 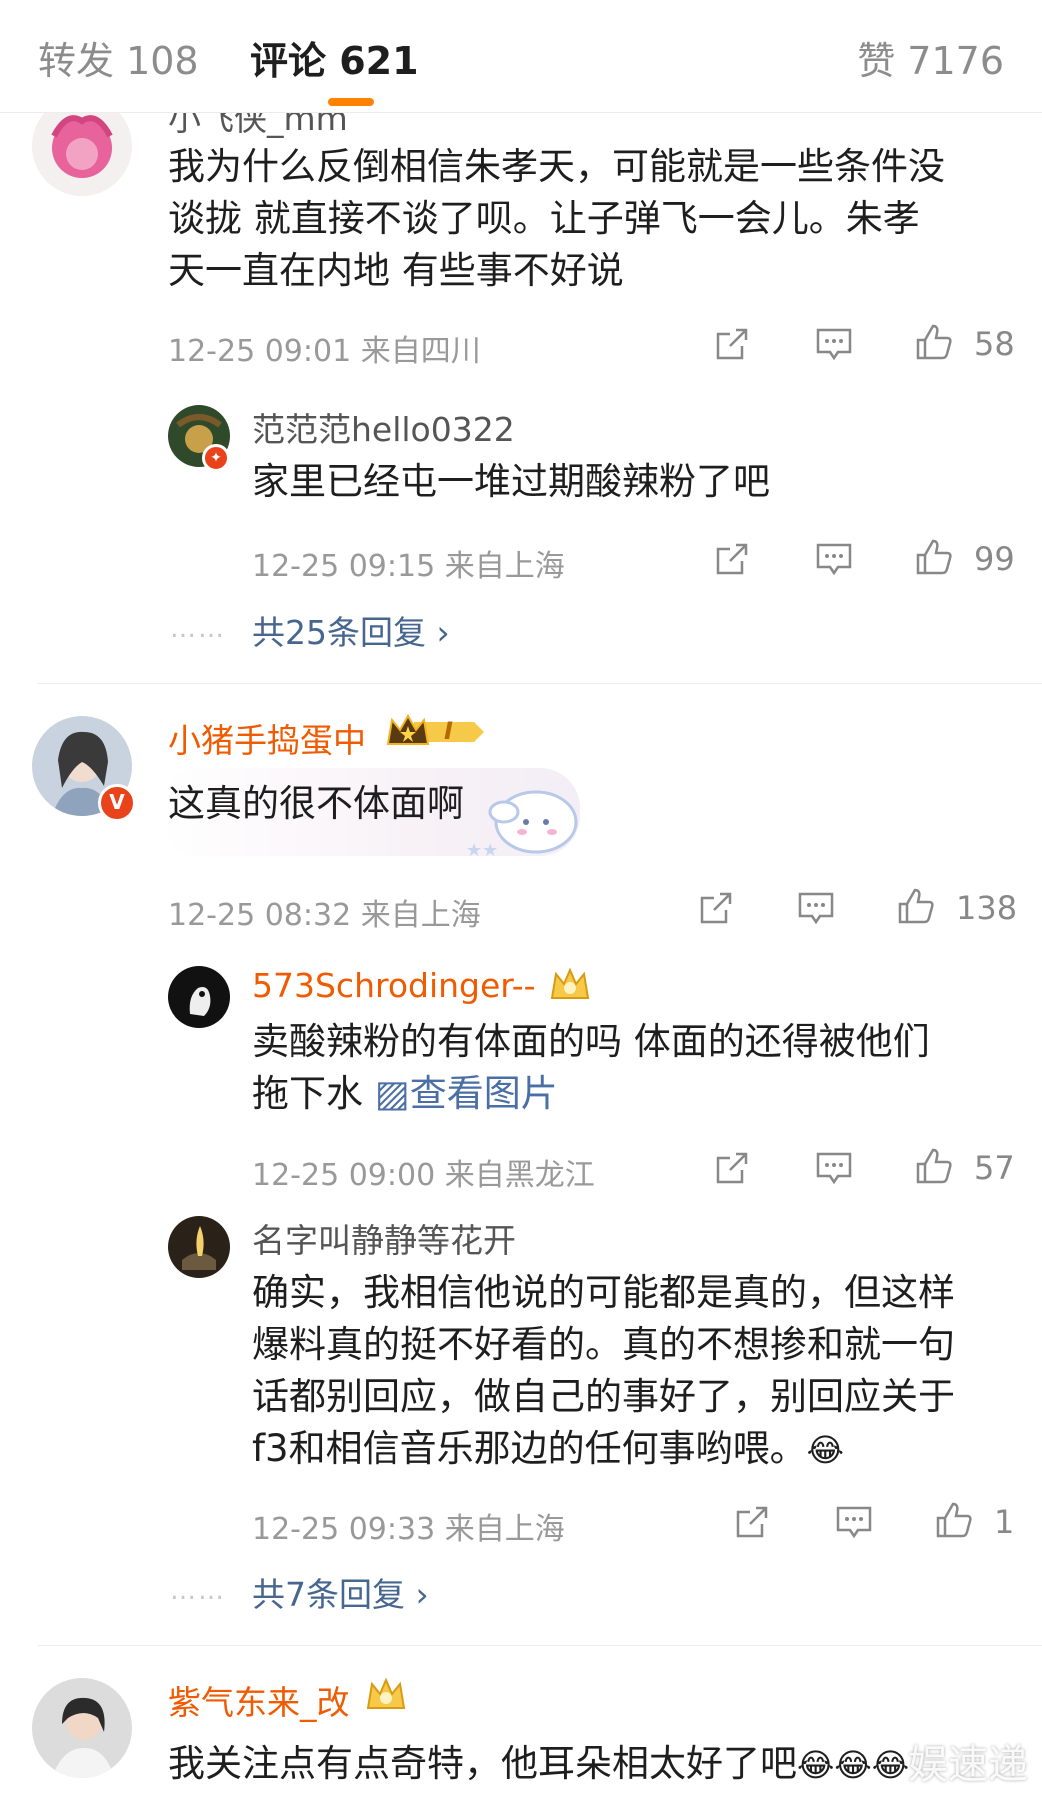 What do you see at coordinates (548, 1448) in the screenshot?
I see `reply-text-line: f3和相信音乐那边的任何事哟喂。😂` at bounding box center [548, 1448].